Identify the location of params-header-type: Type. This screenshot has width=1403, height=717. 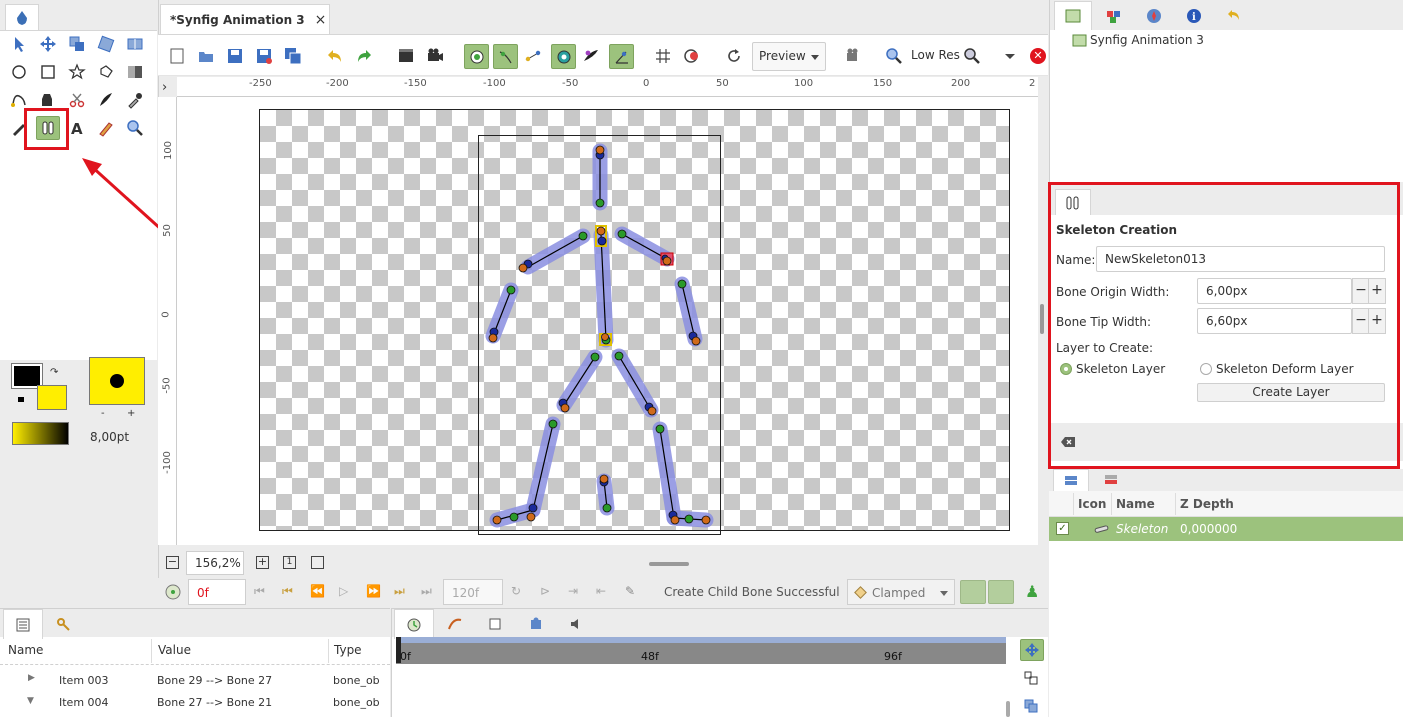
(348, 650).